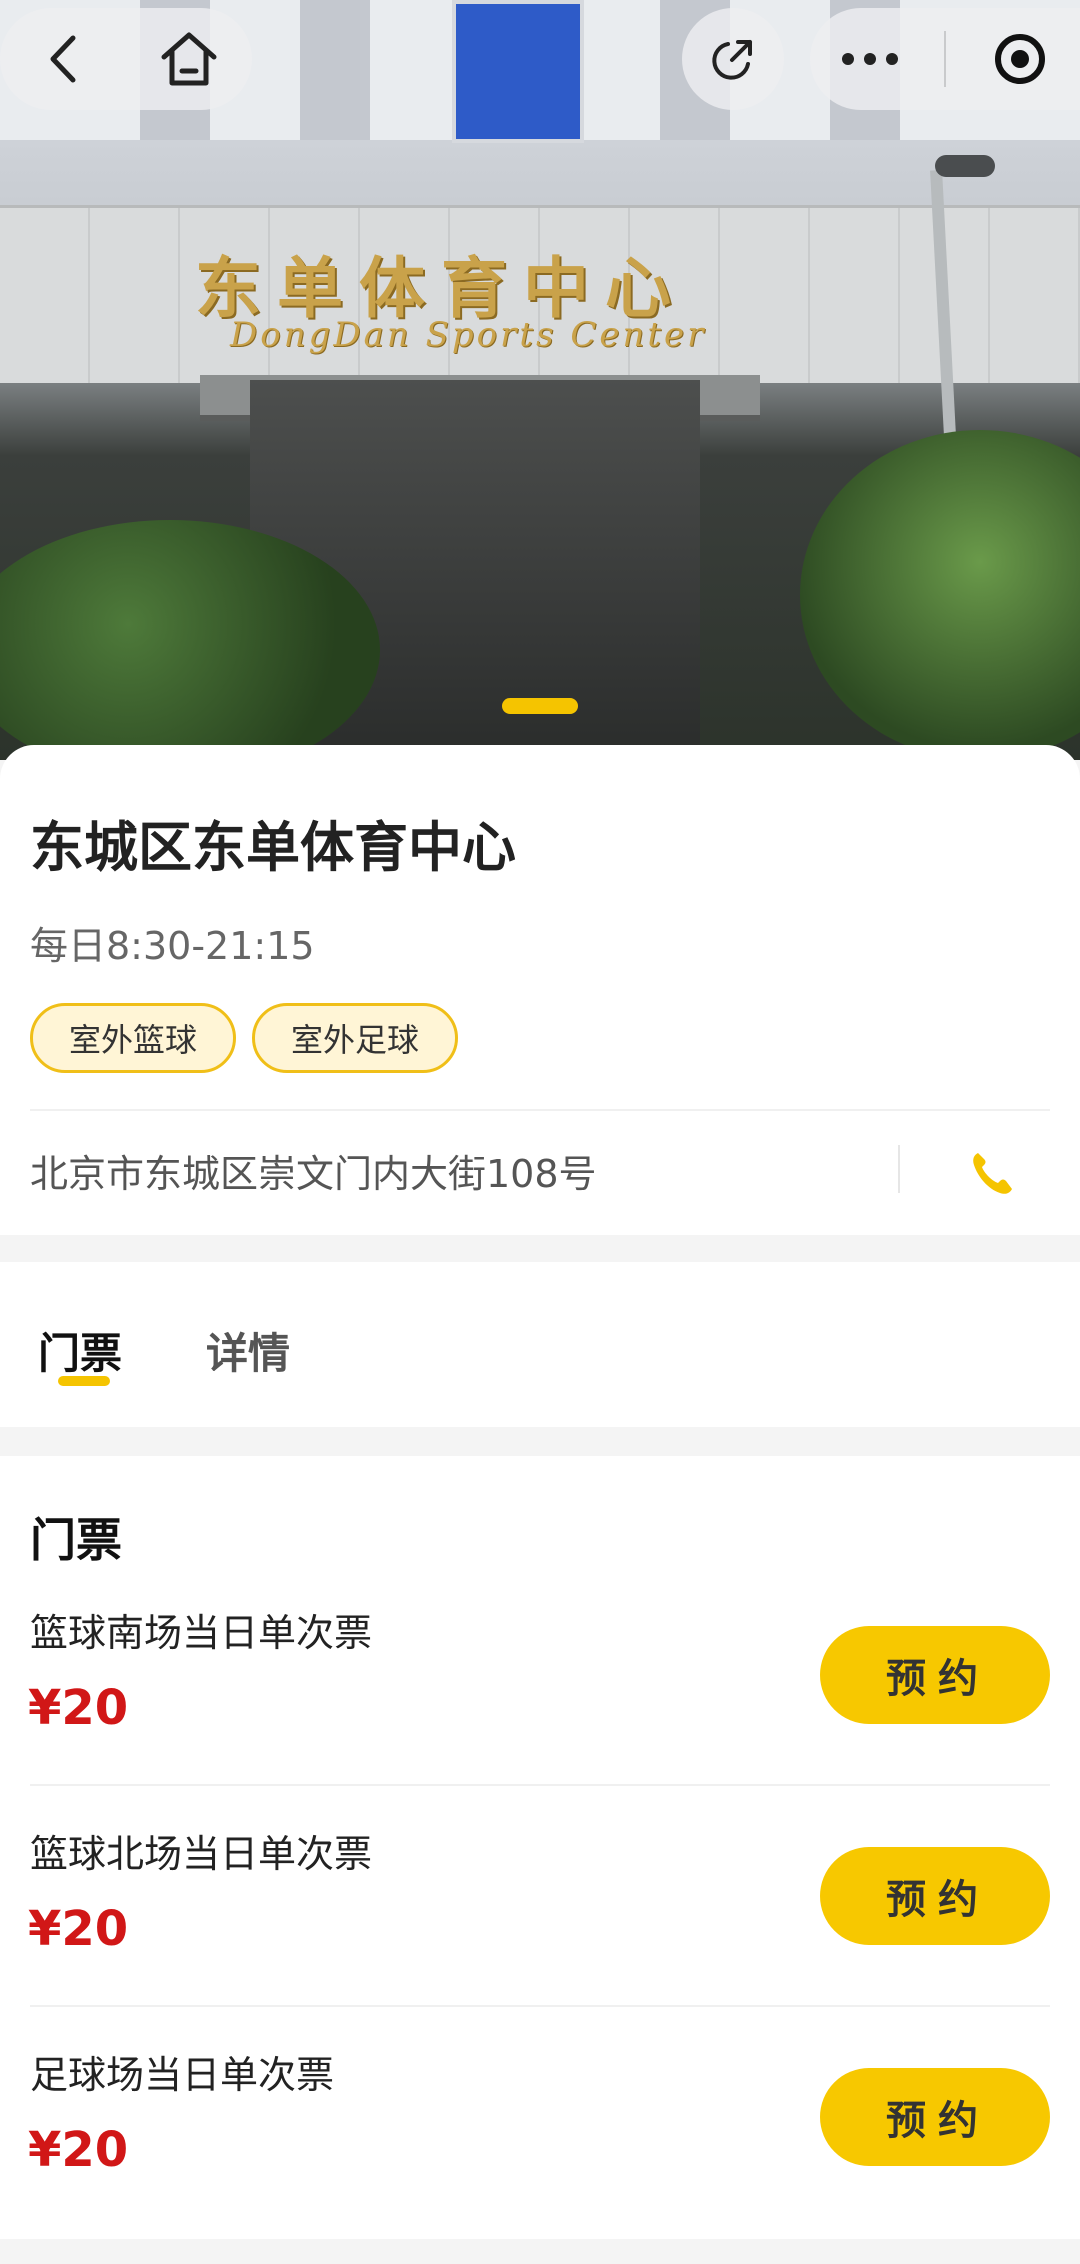 This screenshot has height=2264, width=1080. Describe the element at coordinates (992, 1173) in the screenshot. I see `phone-icon` at that location.